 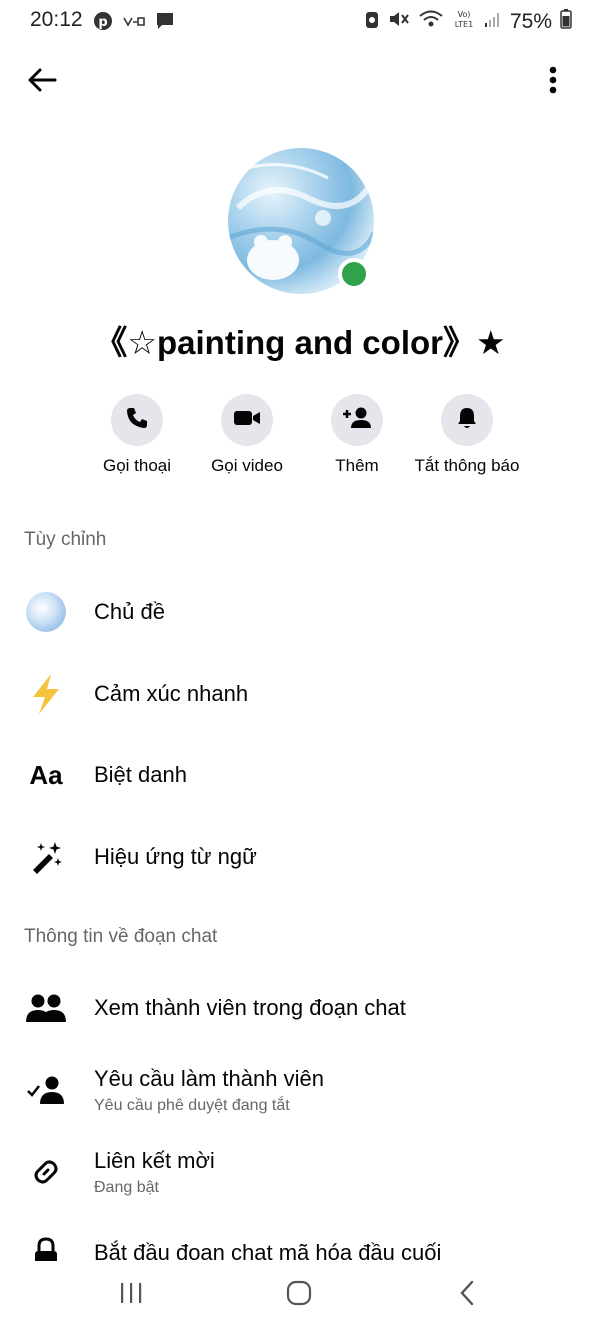 I want to click on home-icon, so click(x=299, y=1295).